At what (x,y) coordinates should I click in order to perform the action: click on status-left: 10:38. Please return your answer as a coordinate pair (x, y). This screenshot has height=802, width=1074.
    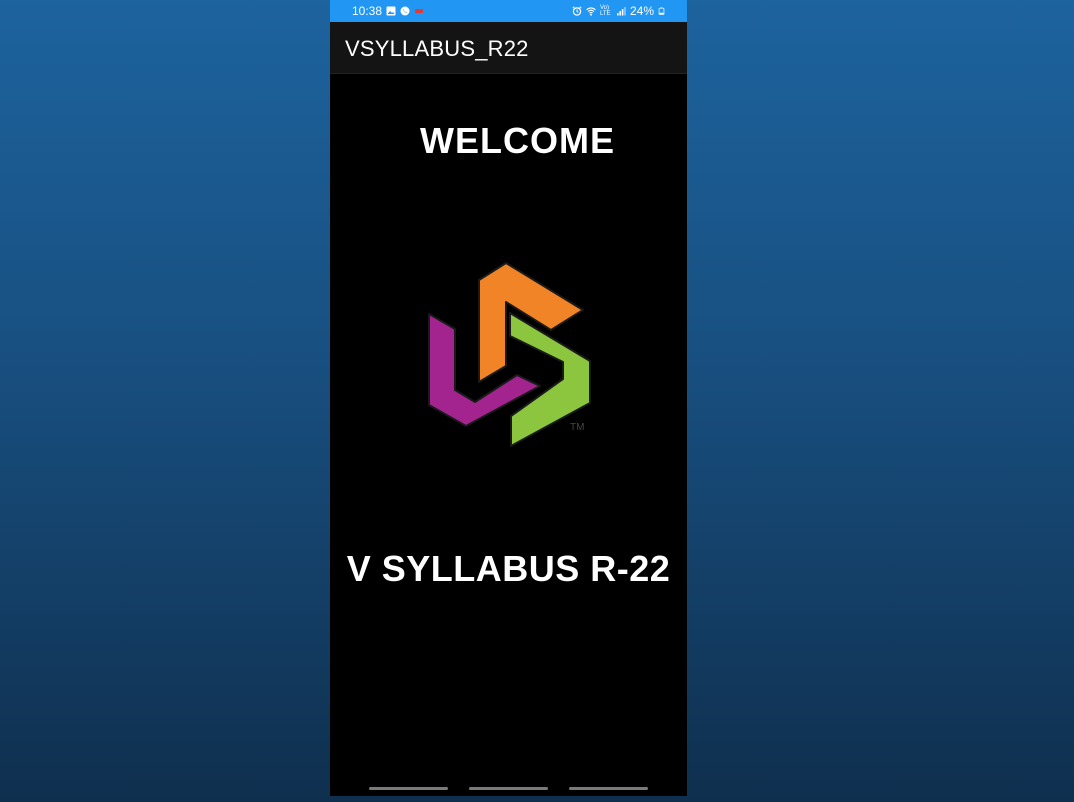
    Looking at the image, I should click on (388, 11).